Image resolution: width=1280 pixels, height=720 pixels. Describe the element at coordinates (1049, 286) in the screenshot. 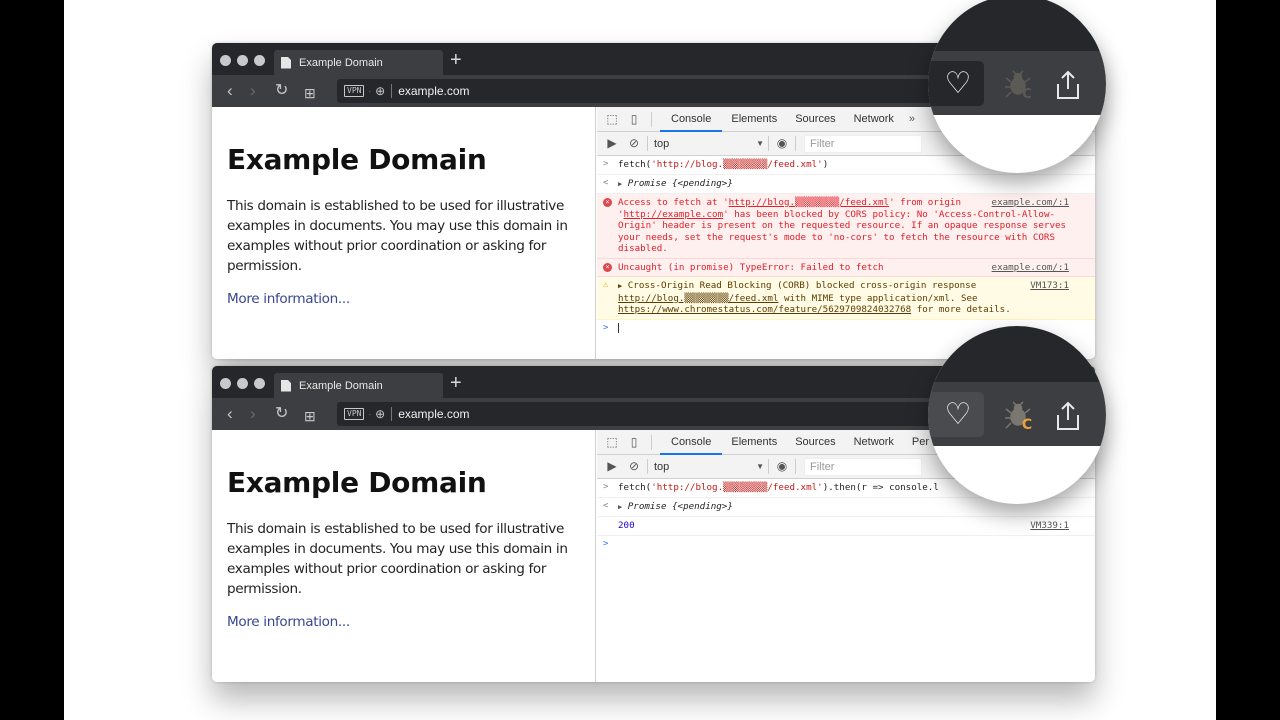

I see `source-link: VM173:1` at that location.